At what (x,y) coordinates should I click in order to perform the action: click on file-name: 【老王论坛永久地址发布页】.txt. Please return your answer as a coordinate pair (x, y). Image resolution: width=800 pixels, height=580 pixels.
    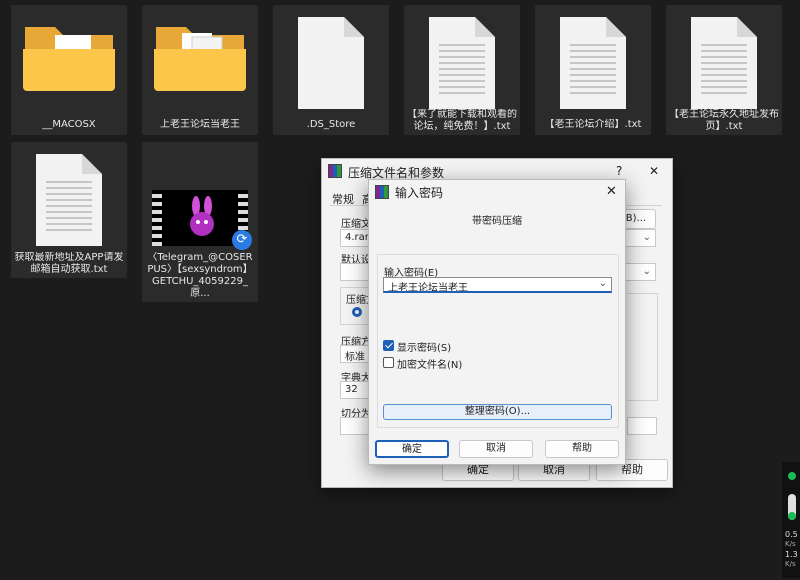
    Looking at the image, I should click on (724, 120).